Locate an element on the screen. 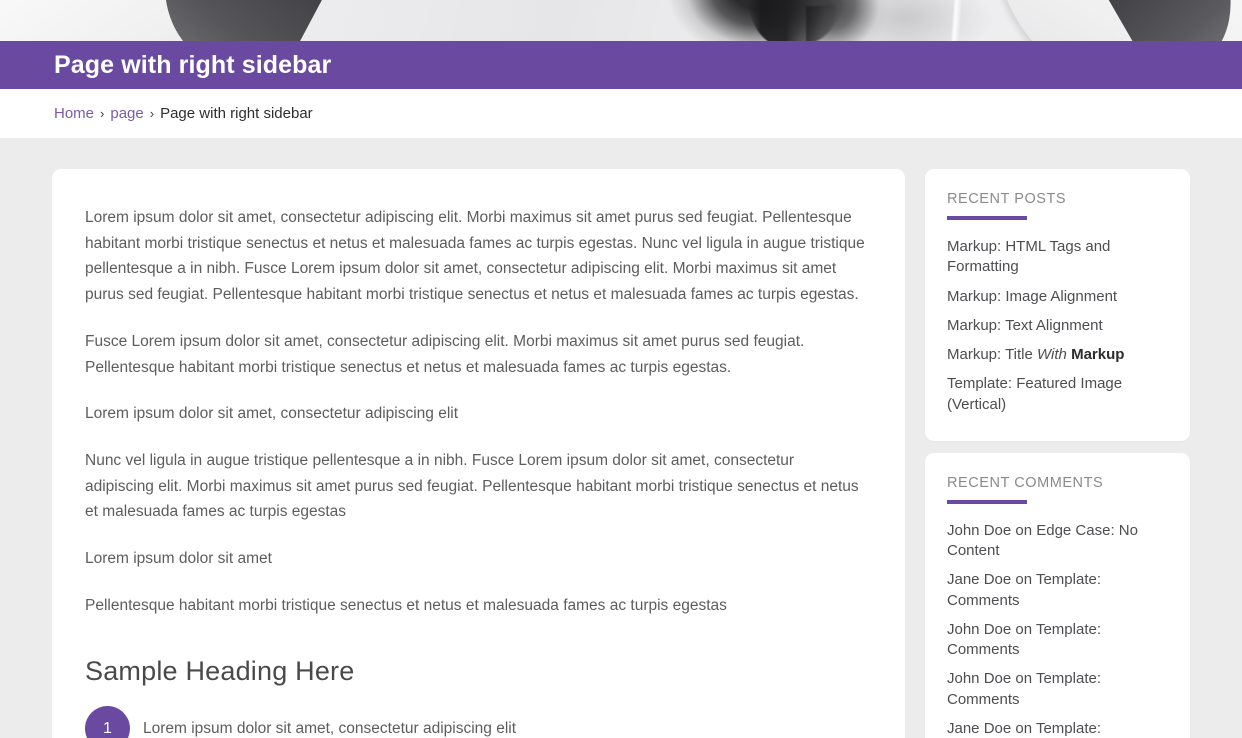 This screenshot has width=1242, height=738. list-item: John Doe on Edge Case: No Content is located at coordinates (1057, 541).